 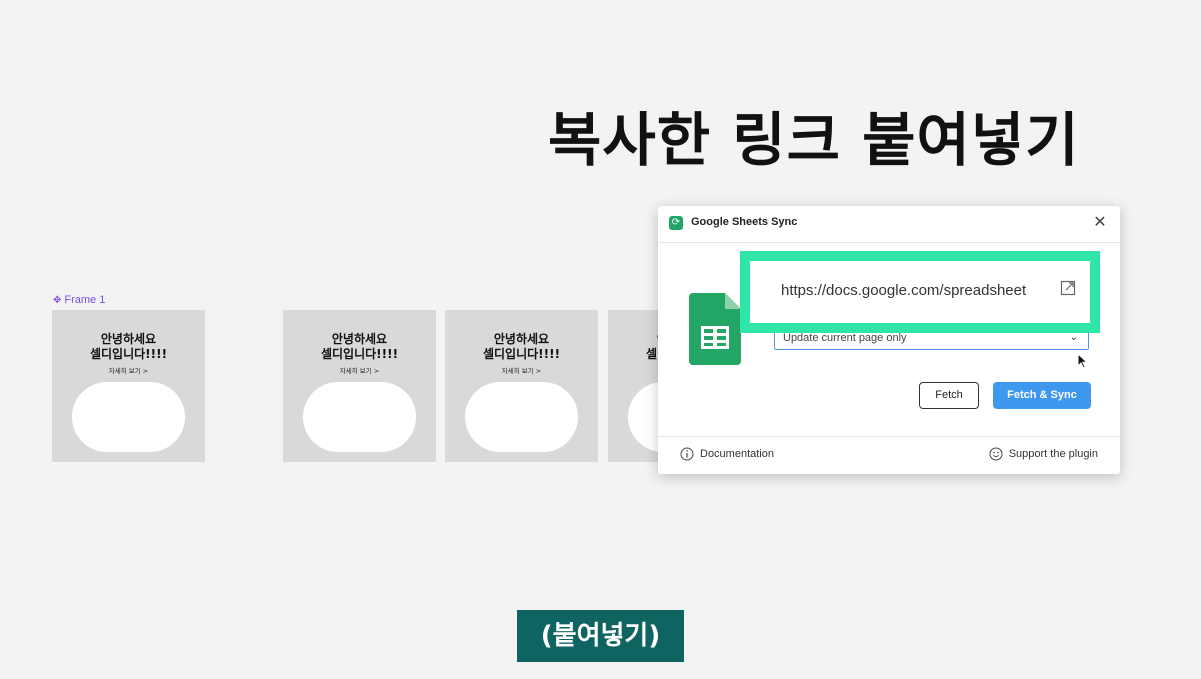 What do you see at coordinates (687, 454) in the screenshot?
I see `info-icon` at bounding box center [687, 454].